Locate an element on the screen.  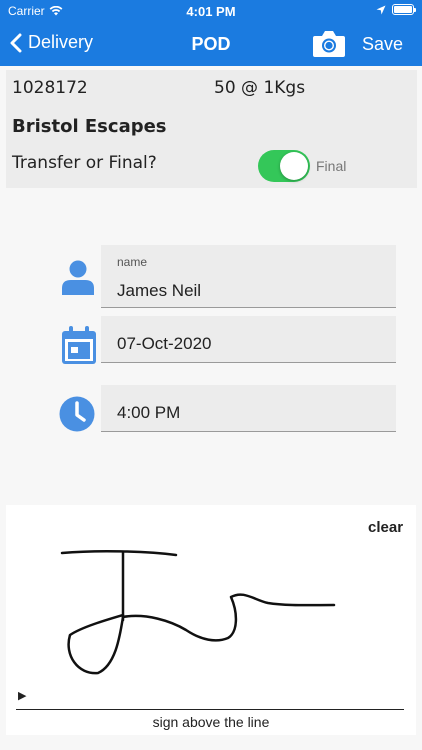
transfer-final-toggle is located at coordinates (284, 166).